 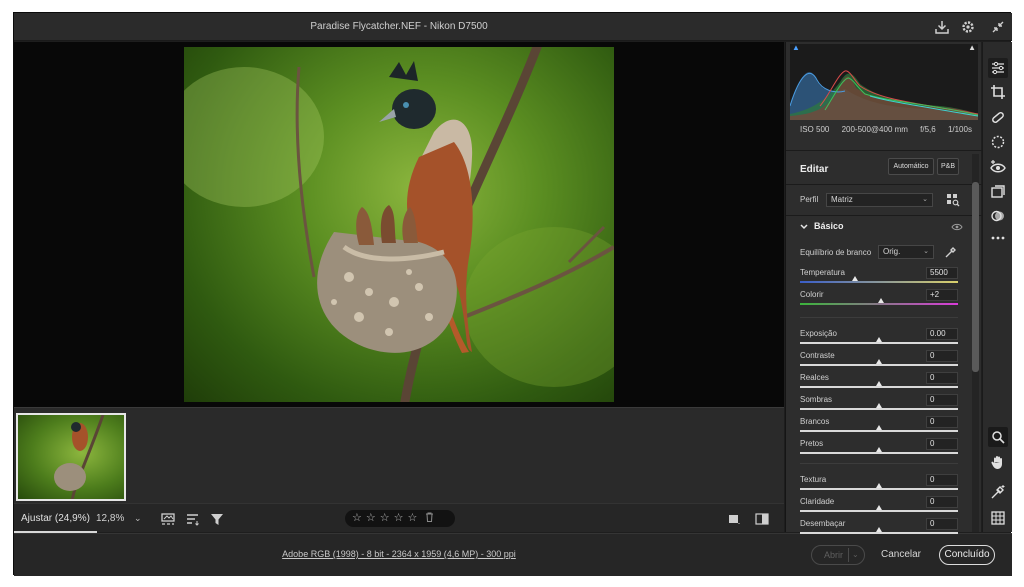 I want to click on slider-label: Desembaçar, so click(x=823, y=523).